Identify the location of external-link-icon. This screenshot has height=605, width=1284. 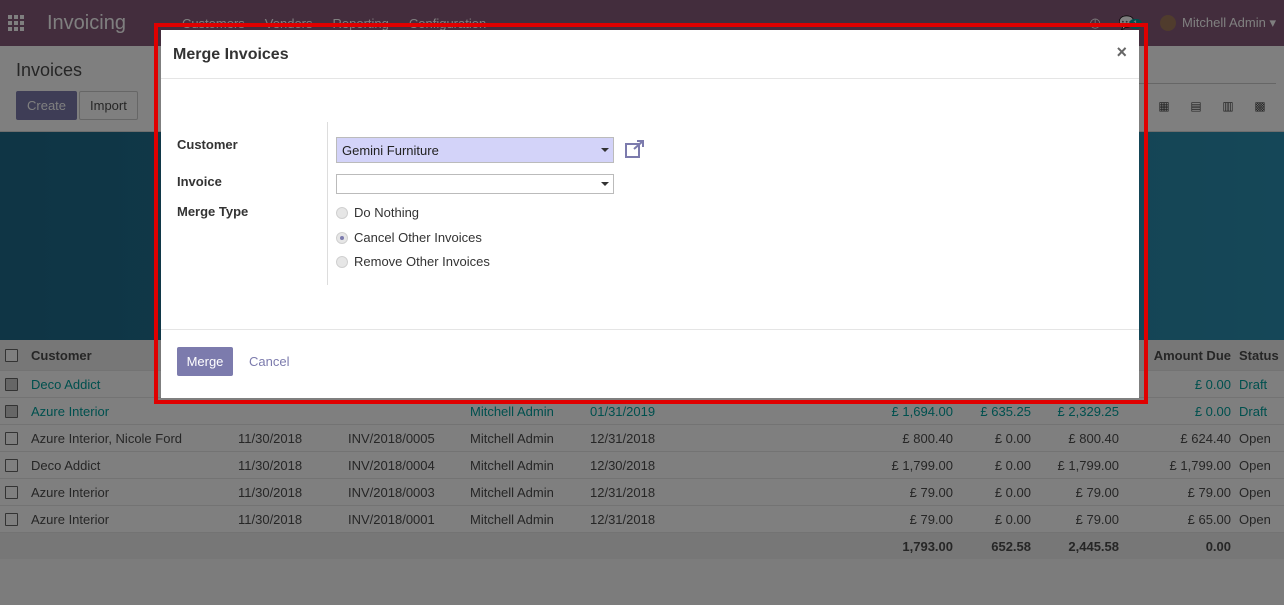
(635, 149).